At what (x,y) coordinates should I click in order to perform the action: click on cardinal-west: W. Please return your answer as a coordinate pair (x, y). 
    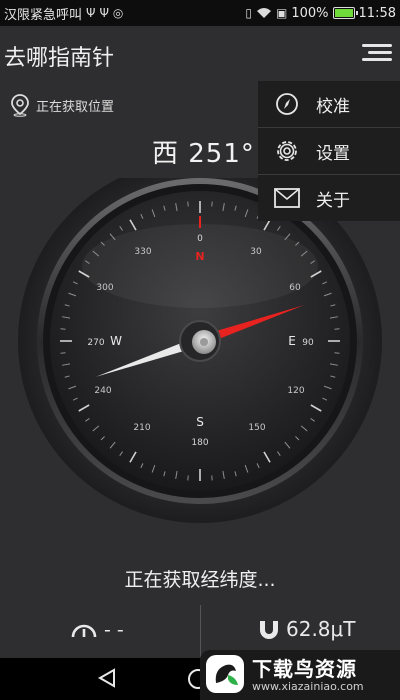
    Looking at the image, I should click on (116, 341).